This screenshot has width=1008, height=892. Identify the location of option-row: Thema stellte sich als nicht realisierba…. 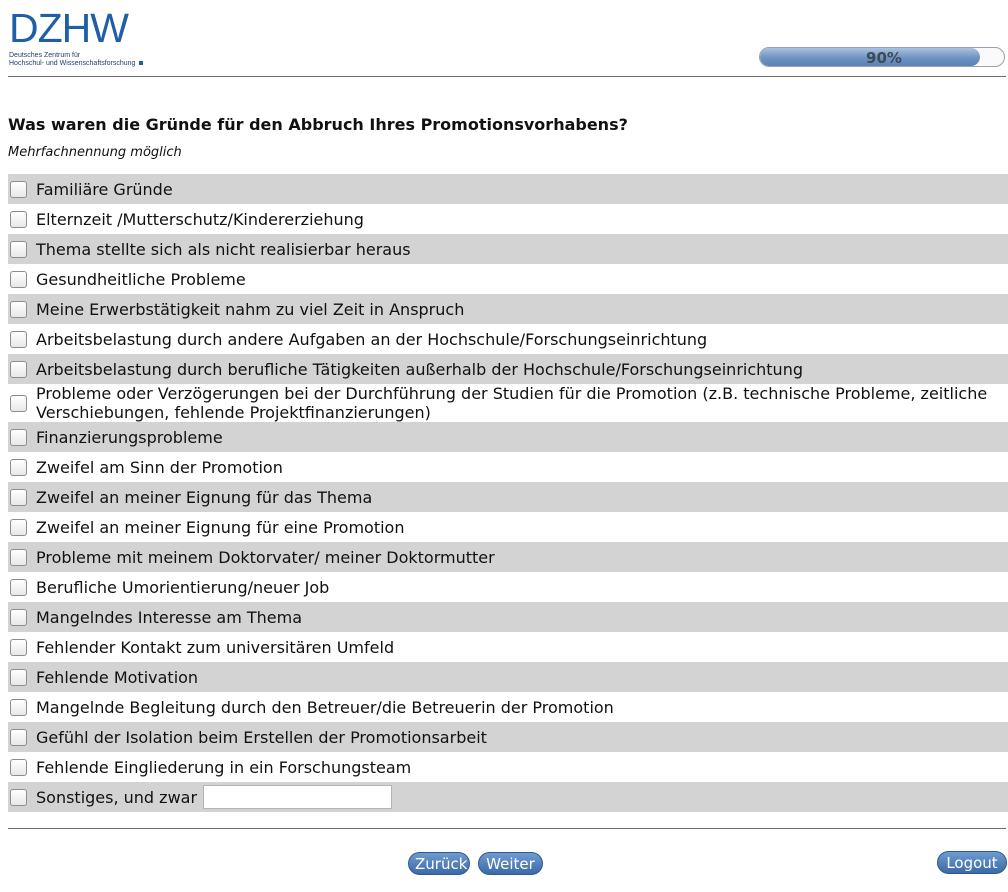
(508, 249).